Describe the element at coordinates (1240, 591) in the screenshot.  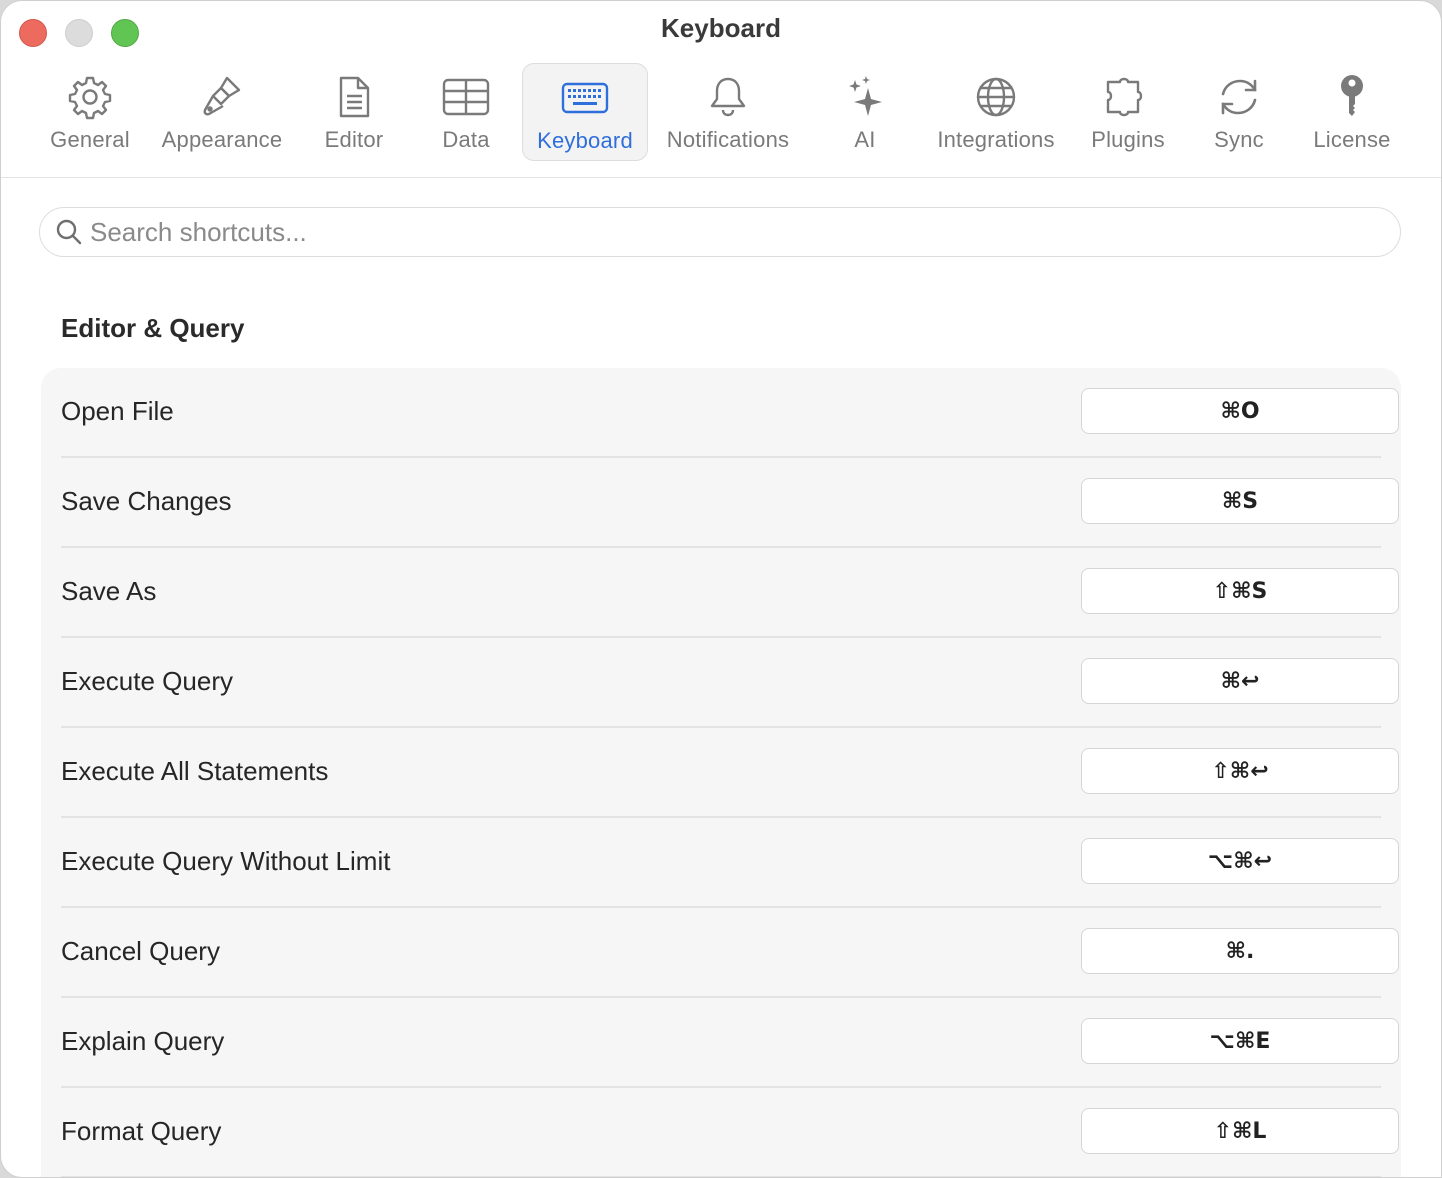
I see `shortcut-recorder: ⇧⌘S` at that location.